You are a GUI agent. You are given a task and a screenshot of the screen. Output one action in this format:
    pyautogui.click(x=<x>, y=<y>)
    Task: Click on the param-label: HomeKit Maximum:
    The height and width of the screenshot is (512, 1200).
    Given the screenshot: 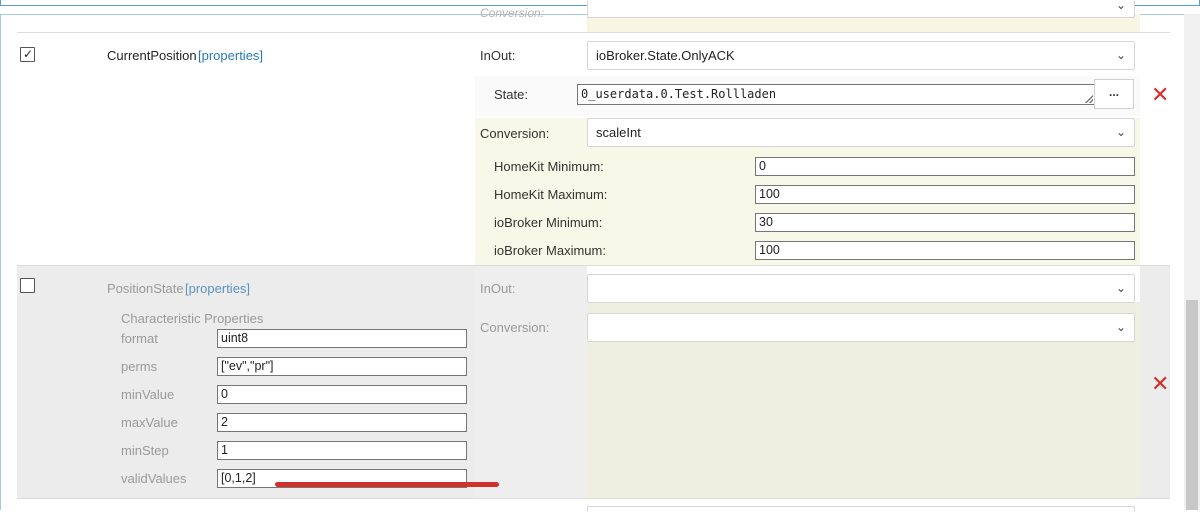 What is the action you would take?
    pyautogui.click(x=551, y=194)
    